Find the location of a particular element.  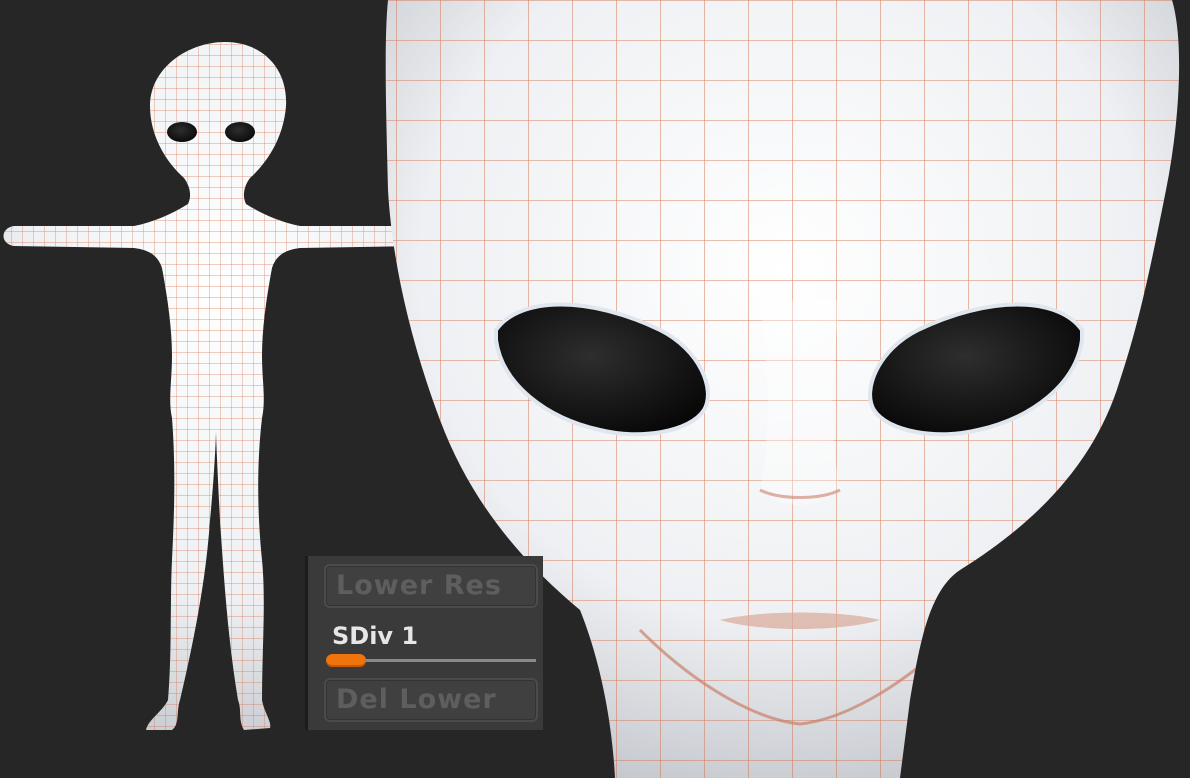

body-right-eye is located at coordinates (240, 132).